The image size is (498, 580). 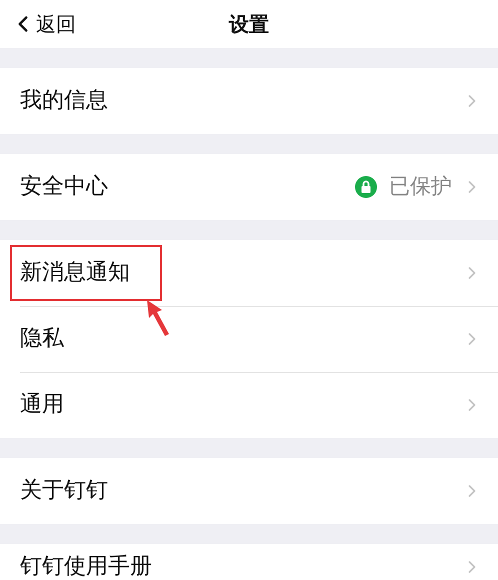 I want to click on row-label: 关于钉钉, so click(x=64, y=491).